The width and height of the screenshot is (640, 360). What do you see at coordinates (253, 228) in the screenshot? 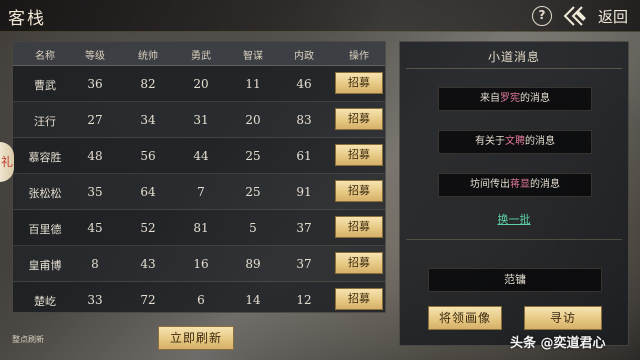
I see `cell-wisdom: 5` at bounding box center [253, 228].